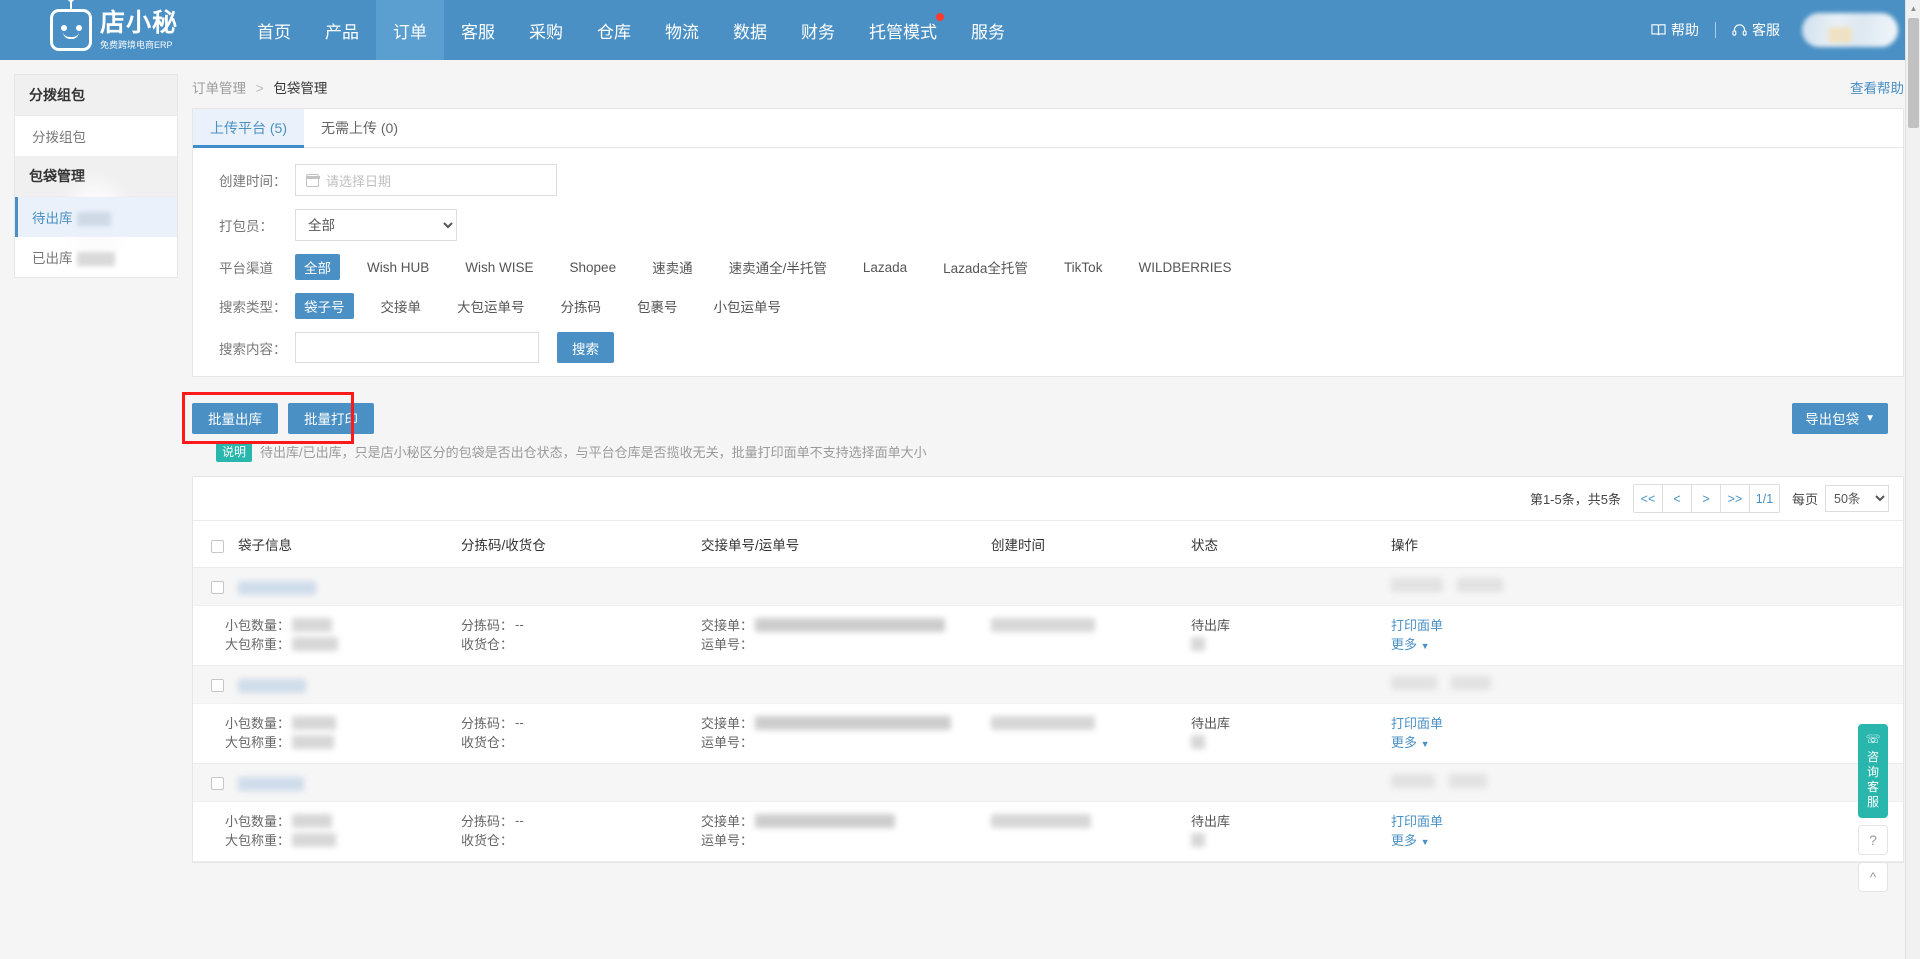 Image resolution: width=1920 pixels, height=959 pixels. Describe the element at coordinates (581, 544) in the screenshot. I see `column-header-1: 分拣码/收货仓` at that location.